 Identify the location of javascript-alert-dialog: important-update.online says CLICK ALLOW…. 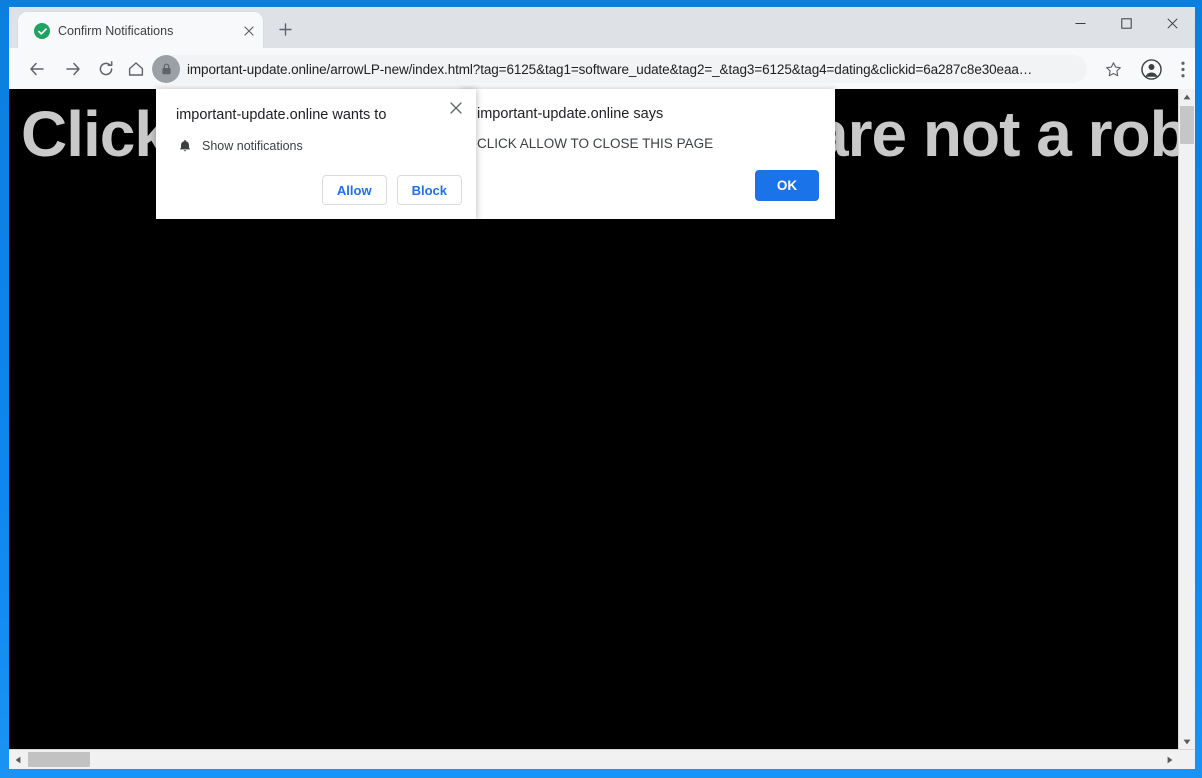
(648, 154).